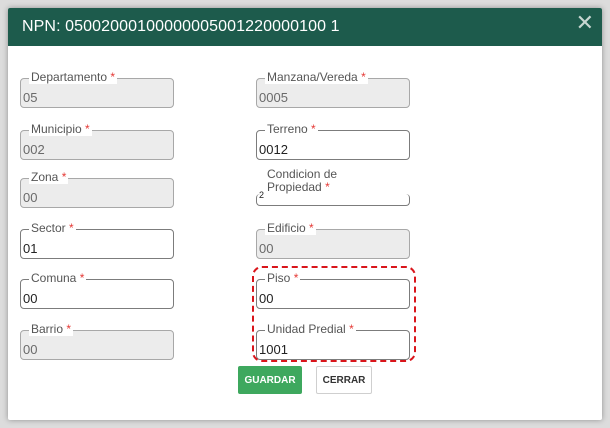 The height and width of the screenshot is (428, 610). What do you see at coordinates (266, 248) in the screenshot?
I see `edificio-value: 00` at bounding box center [266, 248].